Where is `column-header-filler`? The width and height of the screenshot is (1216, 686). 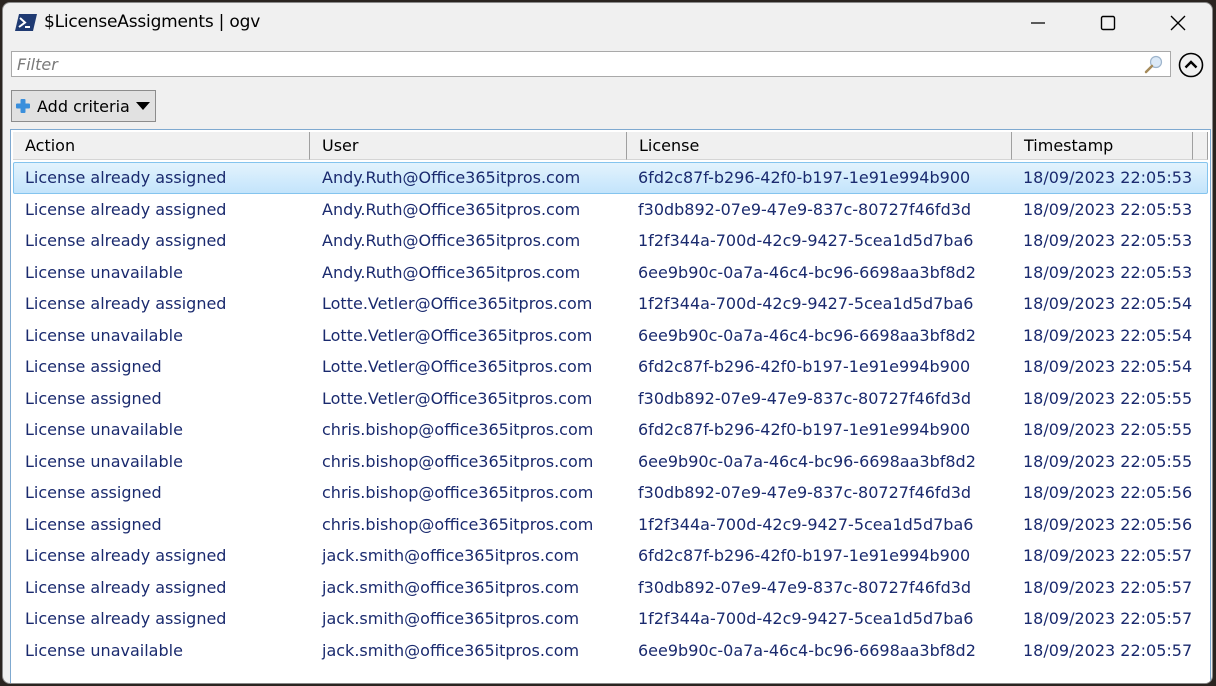
column-header-filler is located at coordinates (1200, 146).